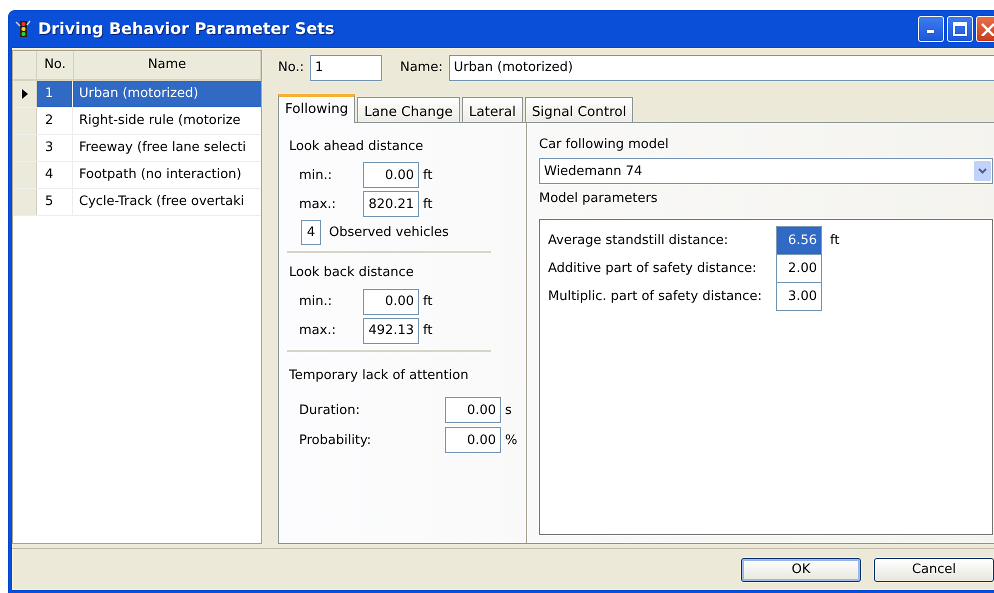 The width and height of the screenshot is (994, 593). What do you see at coordinates (167, 148) in the screenshot?
I see `table-cell: Freeway (free lane selecti` at bounding box center [167, 148].